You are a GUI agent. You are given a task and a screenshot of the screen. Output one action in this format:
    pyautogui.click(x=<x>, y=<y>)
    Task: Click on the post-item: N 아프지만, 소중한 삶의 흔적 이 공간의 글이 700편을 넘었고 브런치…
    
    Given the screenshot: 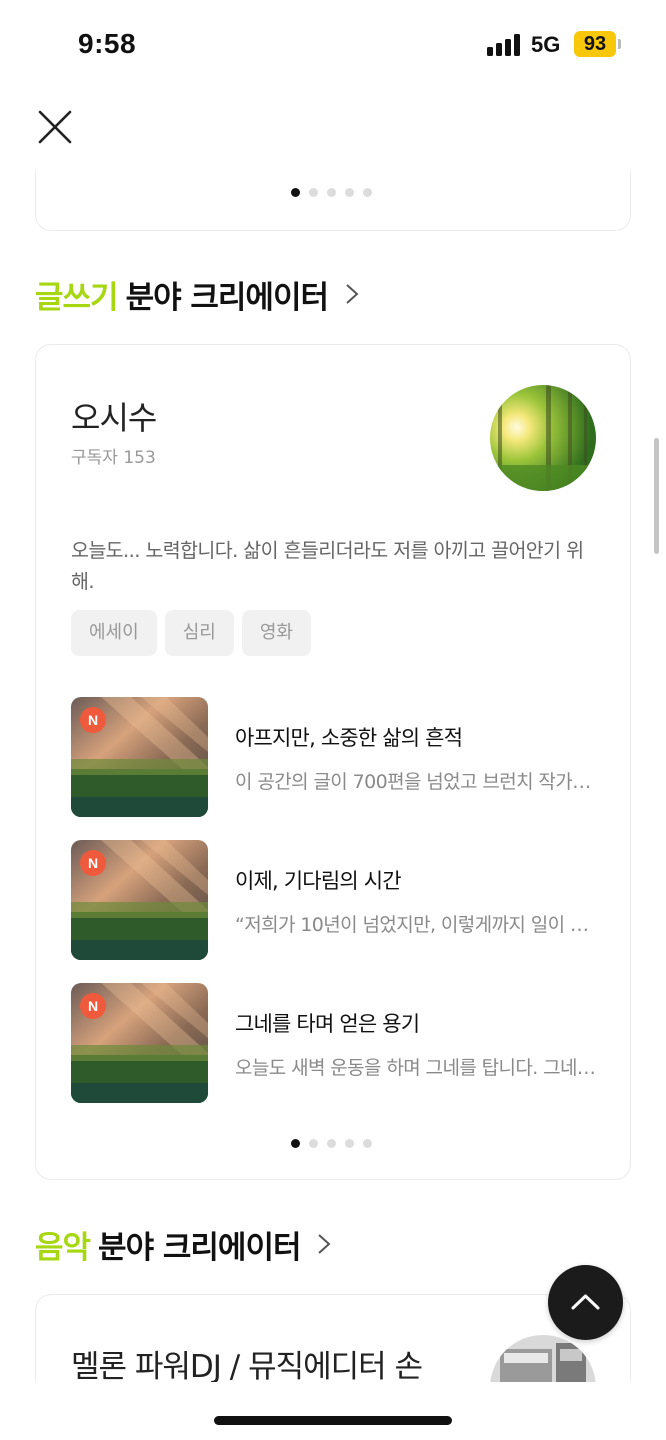 What is the action you would take?
    pyautogui.click(x=333, y=757)
    